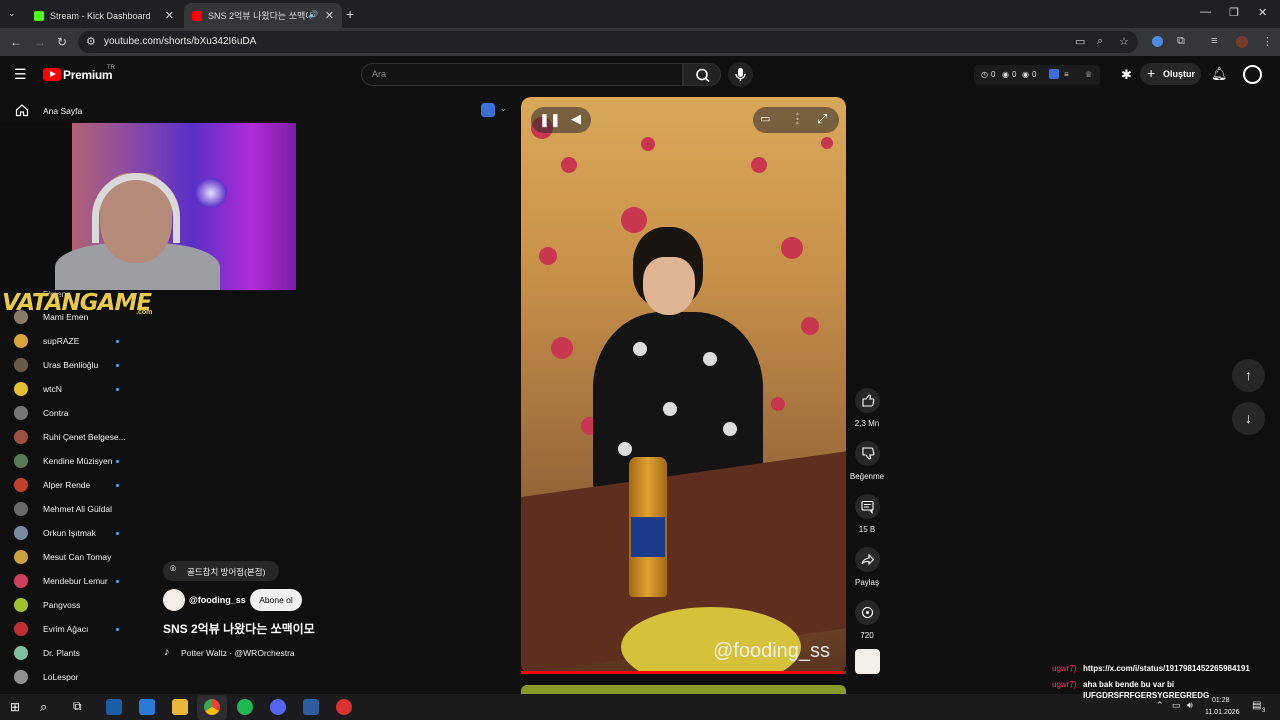  I want to click on sidebar-subscription-item: Pangvoss, so click(80, 606).